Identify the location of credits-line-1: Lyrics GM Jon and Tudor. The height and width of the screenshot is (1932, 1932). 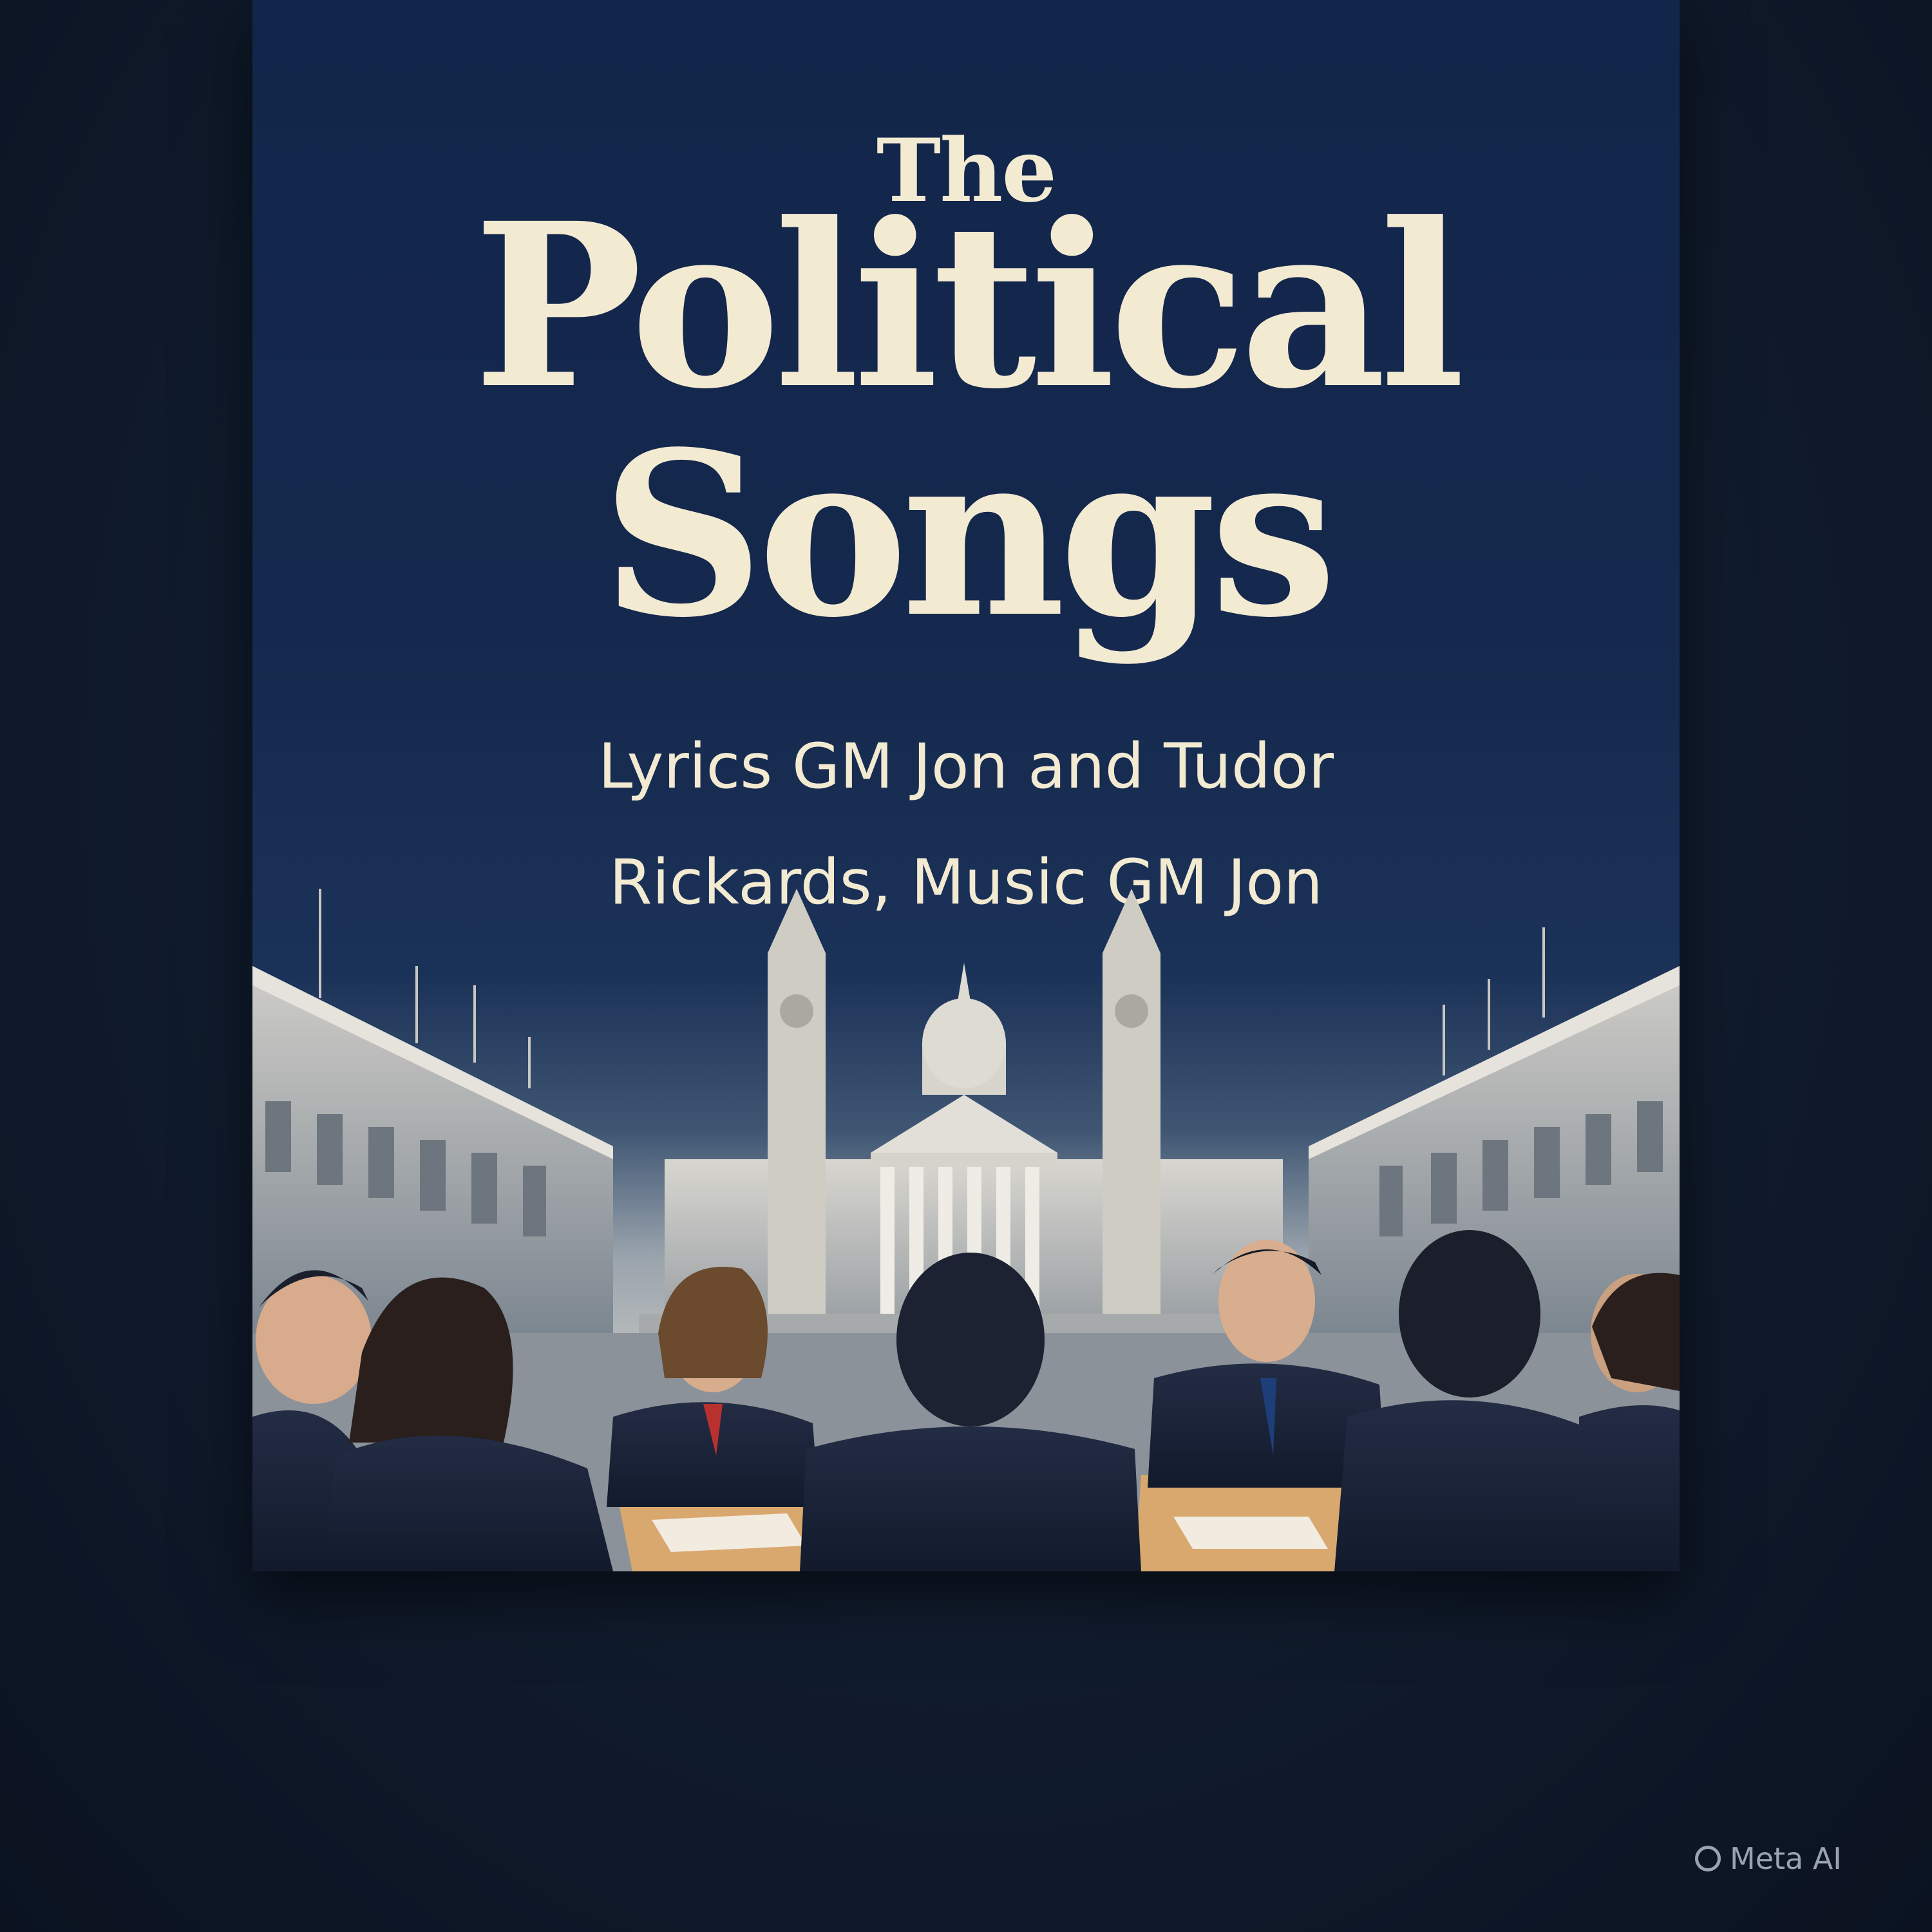
(966, 766).